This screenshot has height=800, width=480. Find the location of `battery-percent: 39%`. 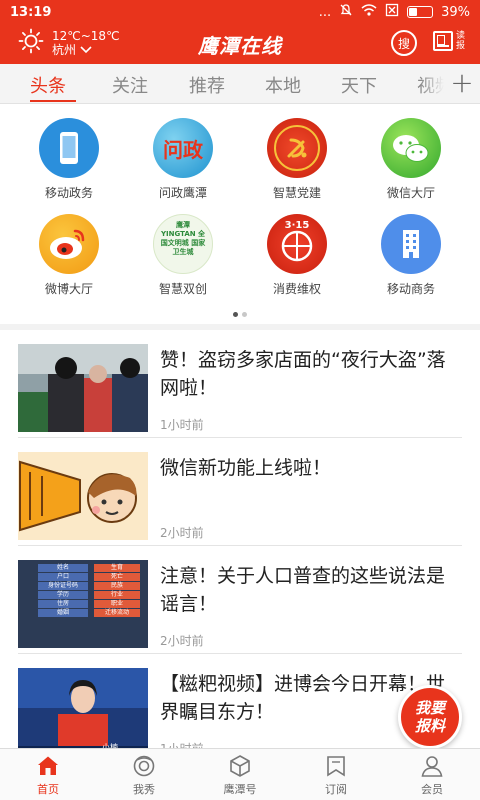

battery-percent: 39% is located at coordinates (455, 12).